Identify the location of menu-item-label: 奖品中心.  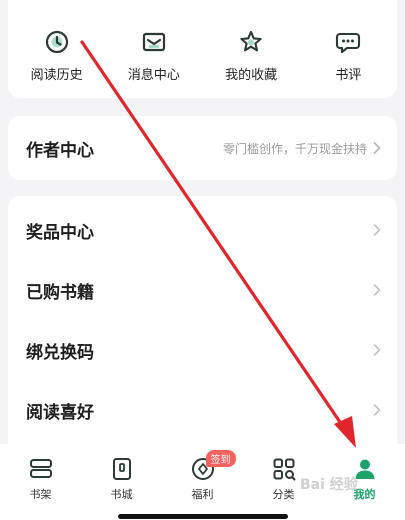
(60, 232).